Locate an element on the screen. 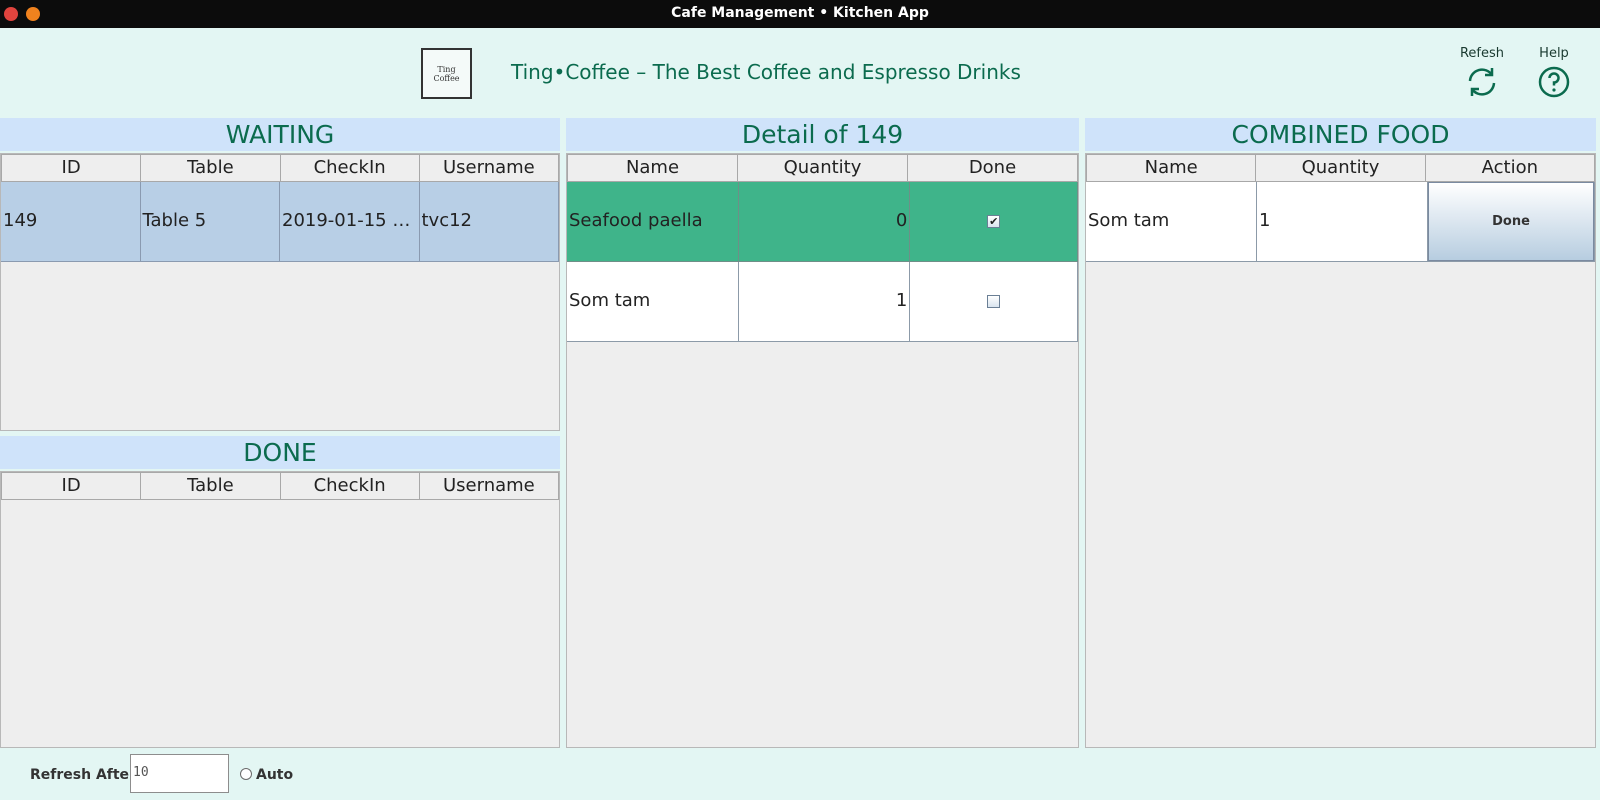  logo-line2: Coffee is located at coordinates (446, 78).